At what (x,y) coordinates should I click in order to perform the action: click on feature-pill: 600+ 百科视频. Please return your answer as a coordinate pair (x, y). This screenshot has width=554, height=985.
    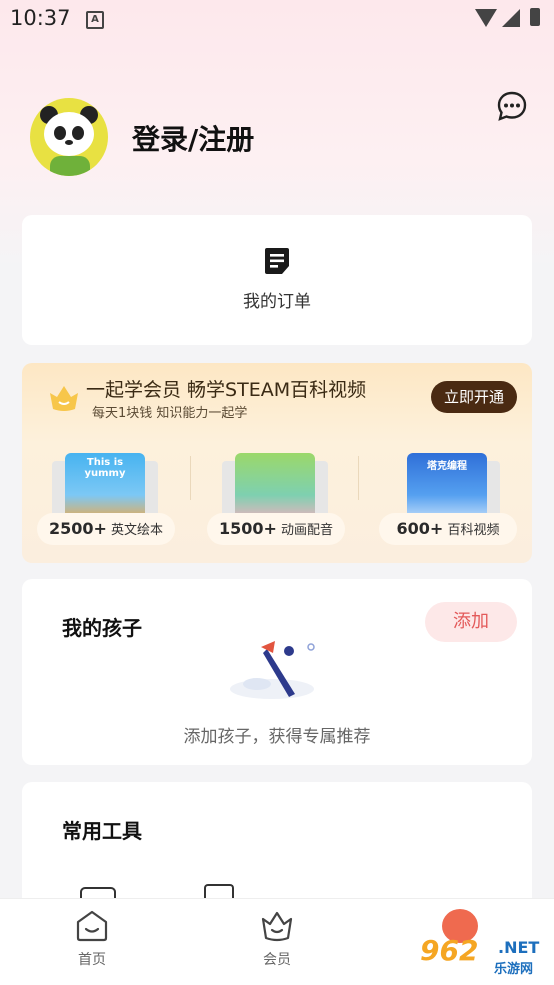
    Looking at the image, I should click on (448, 529).